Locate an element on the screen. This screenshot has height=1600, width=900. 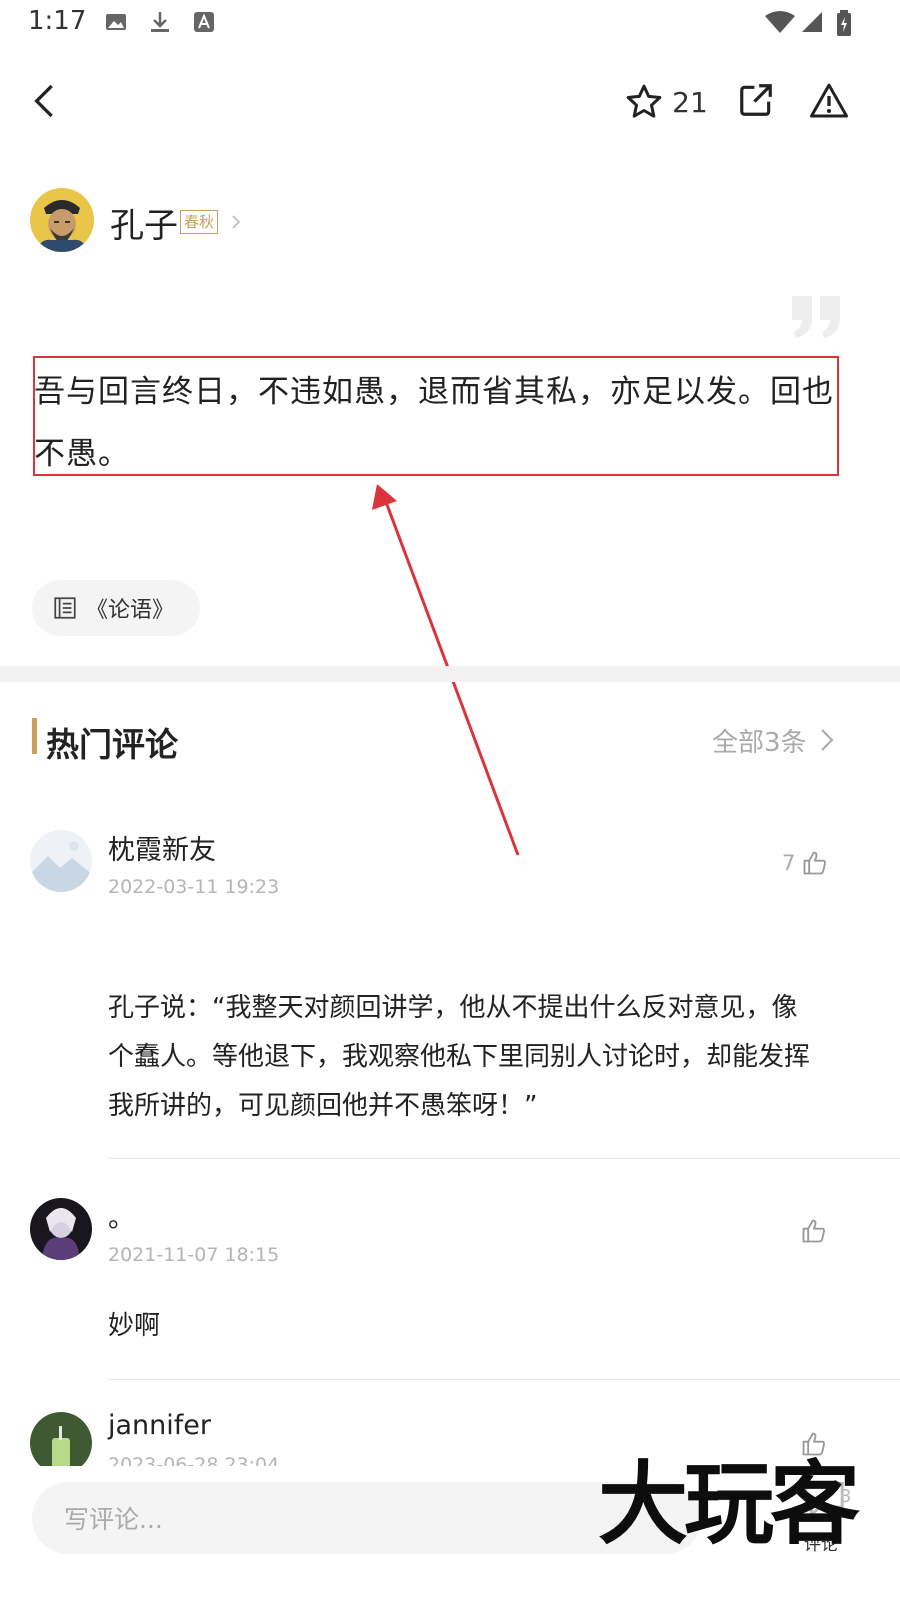
comment-text-line: 孔子说：“我整天对颜回讲学，他从不提出什么反对意见，像 is located at coordinates (453, 1008).